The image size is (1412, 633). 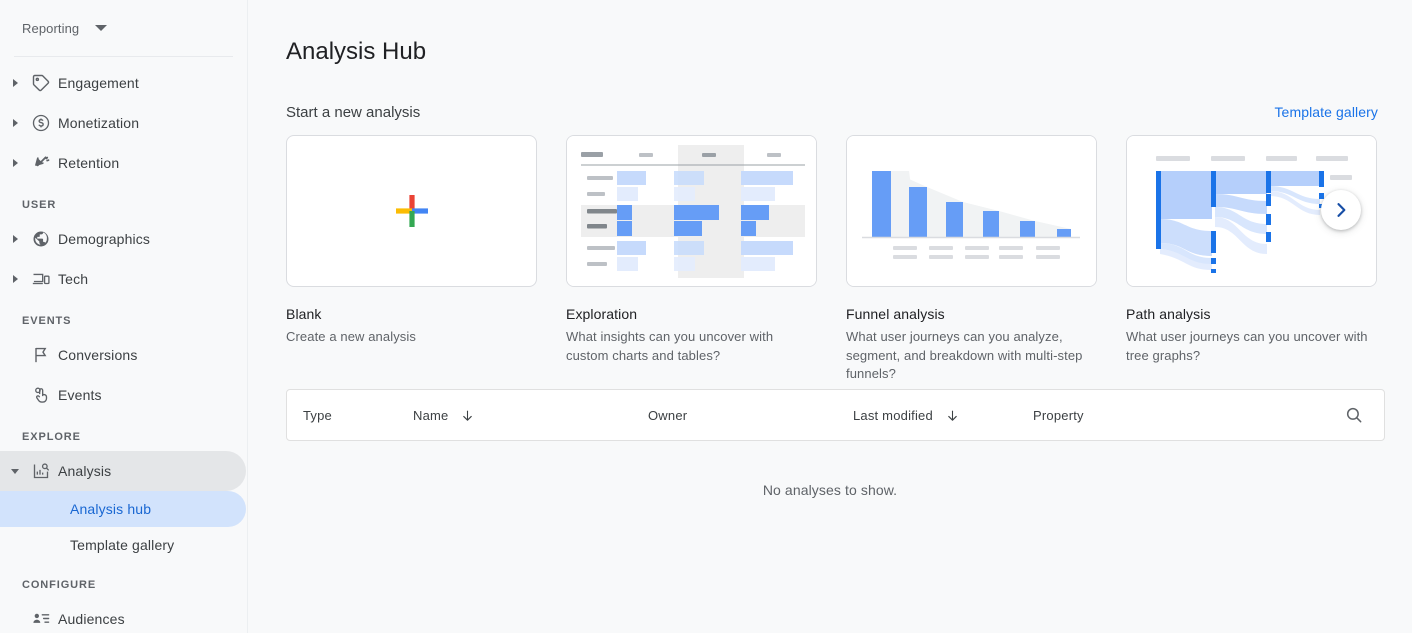 I want to click on template-card-blank: Blank Create a new analysis, so click(x=411, y=259).